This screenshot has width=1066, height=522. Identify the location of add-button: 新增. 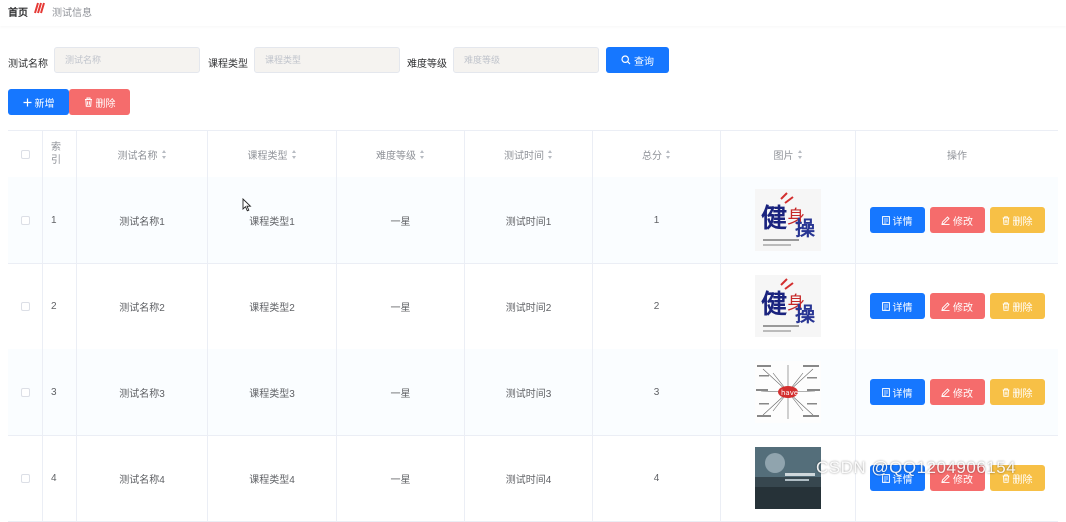
(38, 102).